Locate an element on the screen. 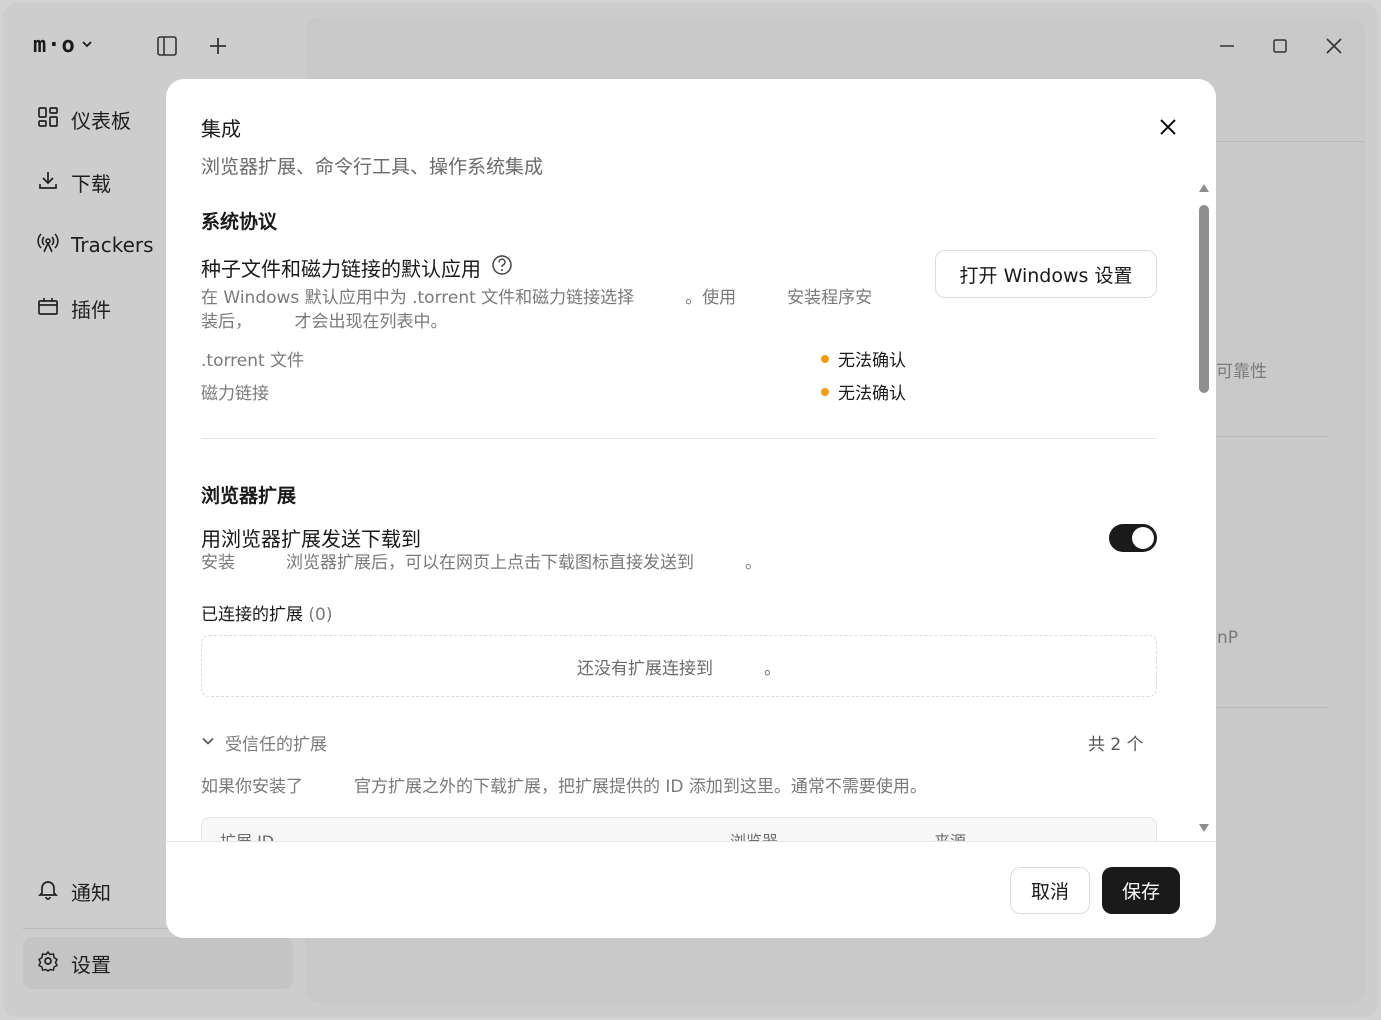 The width and height of the screenshot is (1381, 1020). help-icon is located at coordinates (502, 267).